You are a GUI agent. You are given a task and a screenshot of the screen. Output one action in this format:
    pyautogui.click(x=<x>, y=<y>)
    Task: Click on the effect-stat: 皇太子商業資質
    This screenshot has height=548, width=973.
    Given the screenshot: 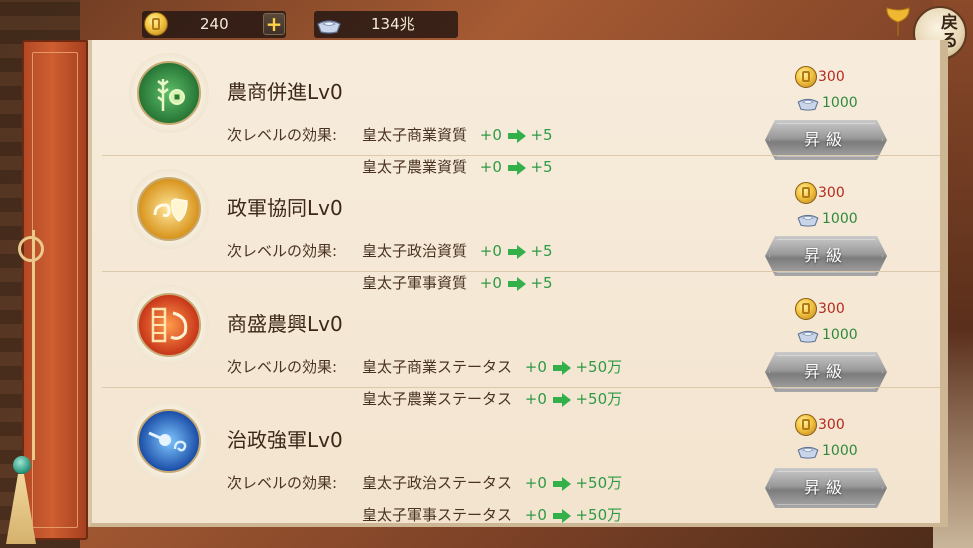 What is the action you would take?
    pyautogui.click(x=415, y=135)
    